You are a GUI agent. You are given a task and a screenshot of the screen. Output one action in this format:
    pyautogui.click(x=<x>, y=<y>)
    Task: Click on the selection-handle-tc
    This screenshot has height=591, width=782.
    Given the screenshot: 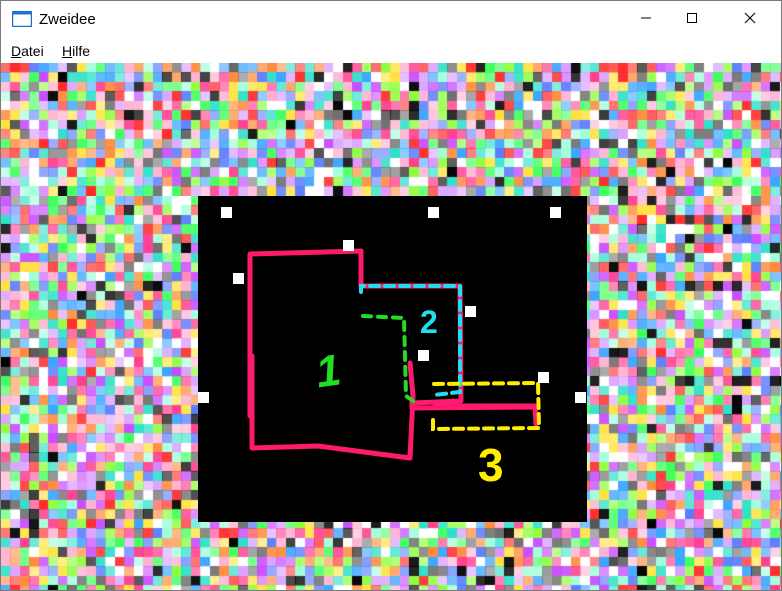 What is the action you would take?
    pyautogui.click(x=433, y=212)
    